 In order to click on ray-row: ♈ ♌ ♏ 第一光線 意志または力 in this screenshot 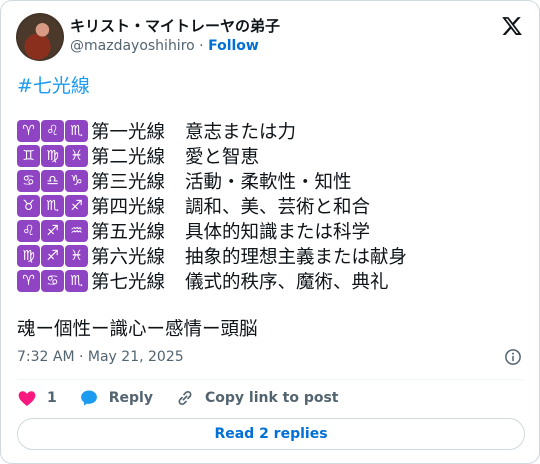, I will do `click(212, 130)`.